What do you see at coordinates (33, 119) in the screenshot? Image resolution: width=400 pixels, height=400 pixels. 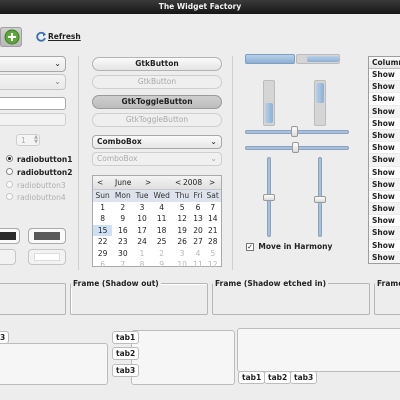 I see `text-entry-disabled` at bounding box center [33, 119].